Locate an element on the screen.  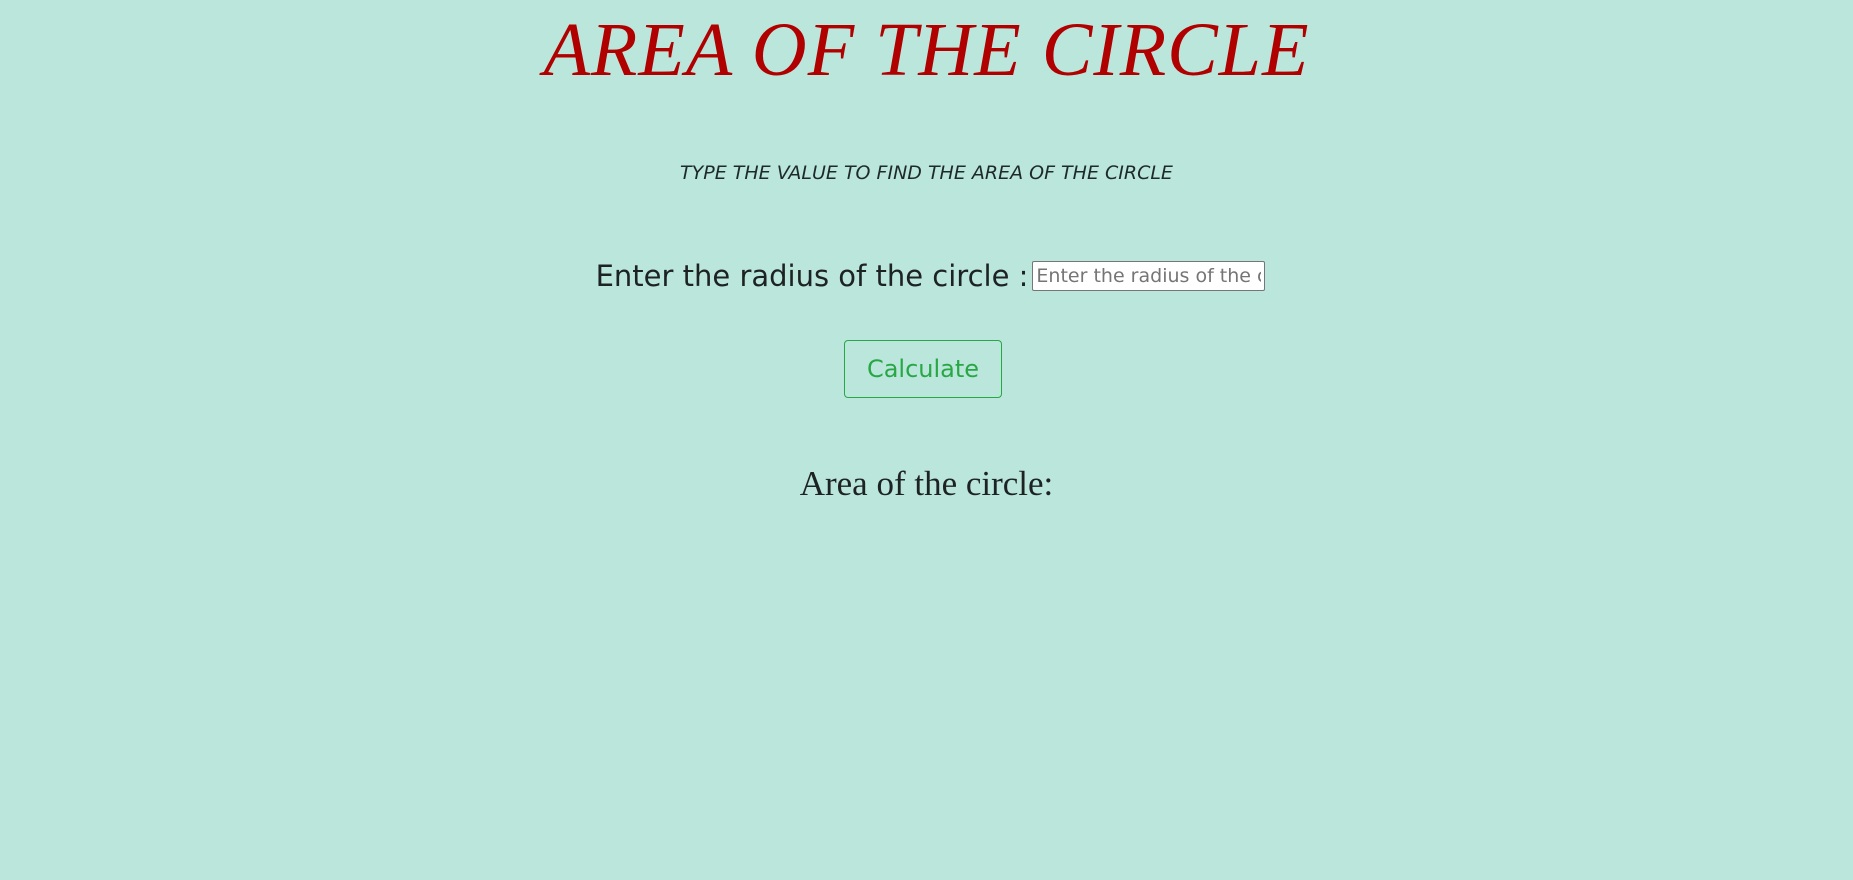
radius-input-row: Enter the radius of the circle : is located at coordinates (926, 276).